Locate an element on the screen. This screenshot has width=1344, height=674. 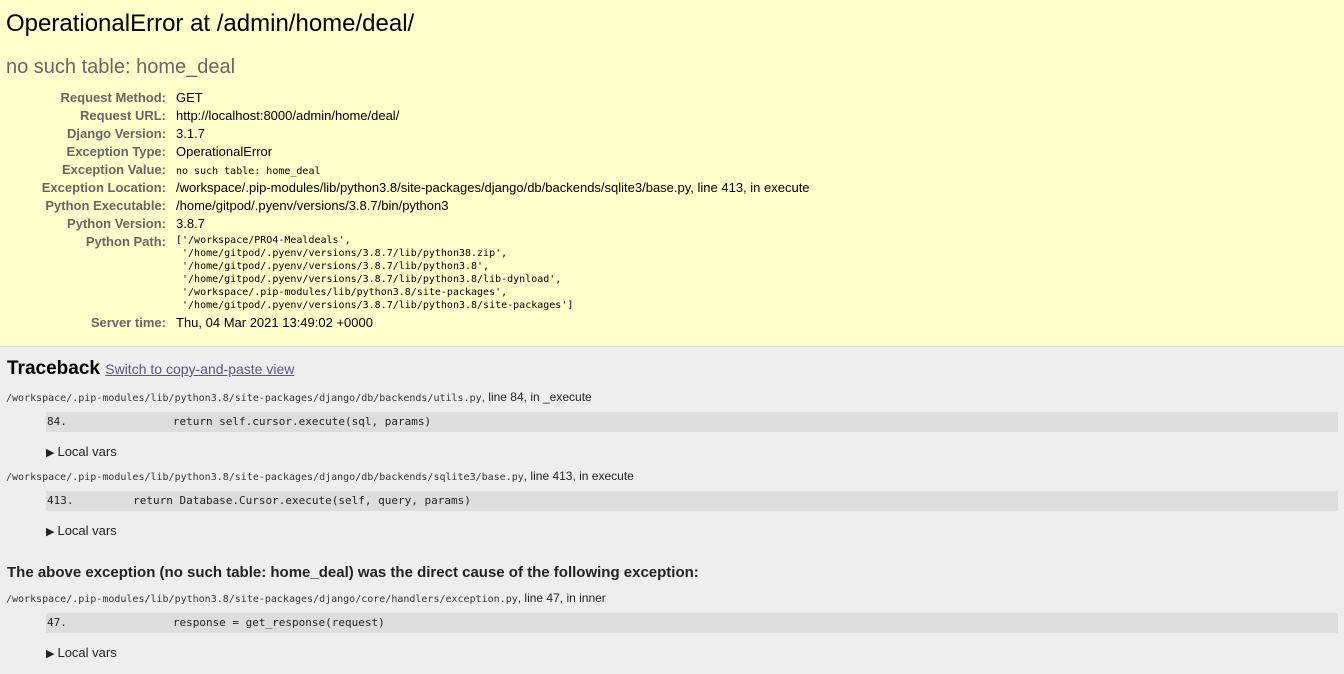
meta-value: Thu, 04 Mar 2021 13:49:02 +0000 is located at coordinates (274, 322).